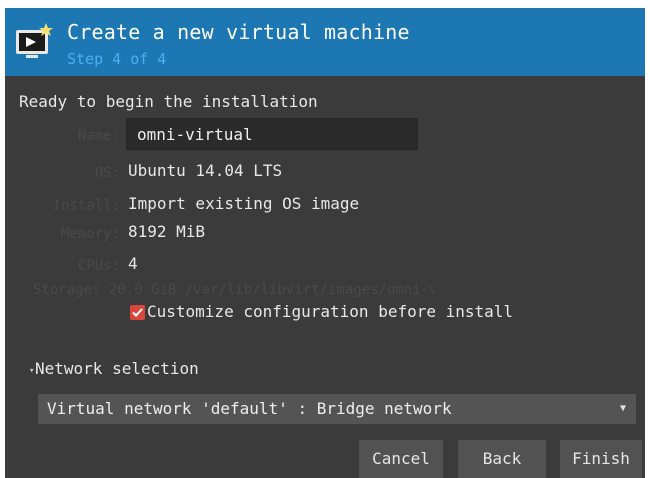  I want to click on back-button: Back, so click(502, 459).